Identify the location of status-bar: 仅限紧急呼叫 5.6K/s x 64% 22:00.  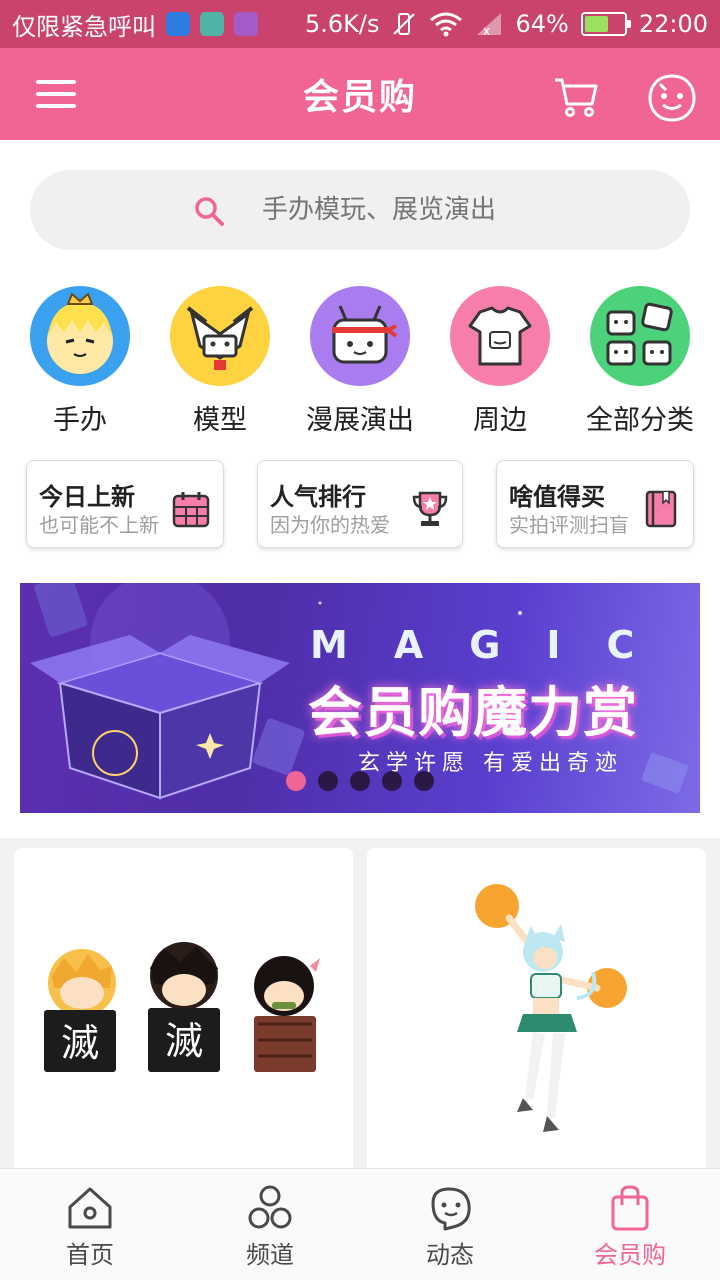
(360, 24).